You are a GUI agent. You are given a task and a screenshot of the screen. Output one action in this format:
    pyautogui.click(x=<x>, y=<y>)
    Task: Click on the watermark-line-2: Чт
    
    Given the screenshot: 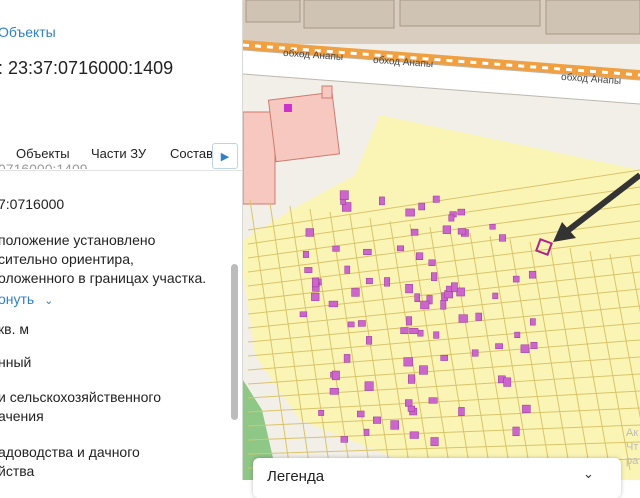 What is the action you would take?
    pyautogui.click(x=632, y=447)
    